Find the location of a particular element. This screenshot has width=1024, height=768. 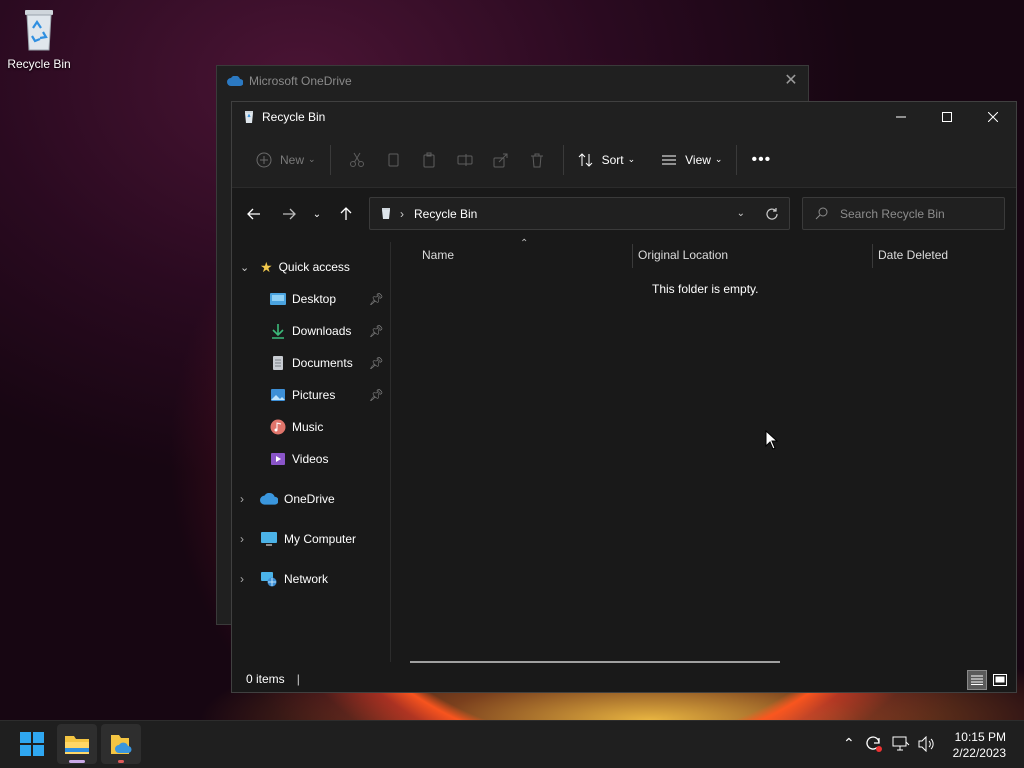

volume-icon is located at coordinates (926, 744).